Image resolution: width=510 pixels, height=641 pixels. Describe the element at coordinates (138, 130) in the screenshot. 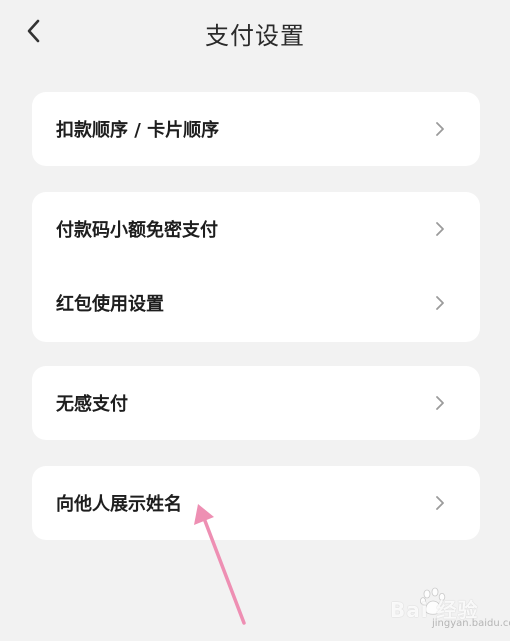

I see `setting-row-label: 扣款顺序 / 卡片顺序` at that location.